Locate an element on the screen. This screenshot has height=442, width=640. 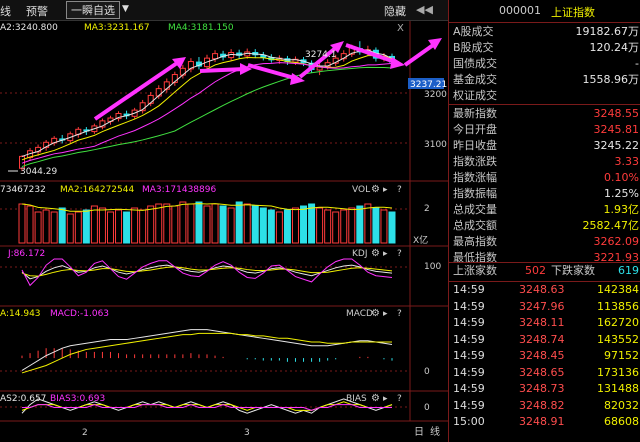
stat-value: 1558.96万 is located at coordinates (611, 79).